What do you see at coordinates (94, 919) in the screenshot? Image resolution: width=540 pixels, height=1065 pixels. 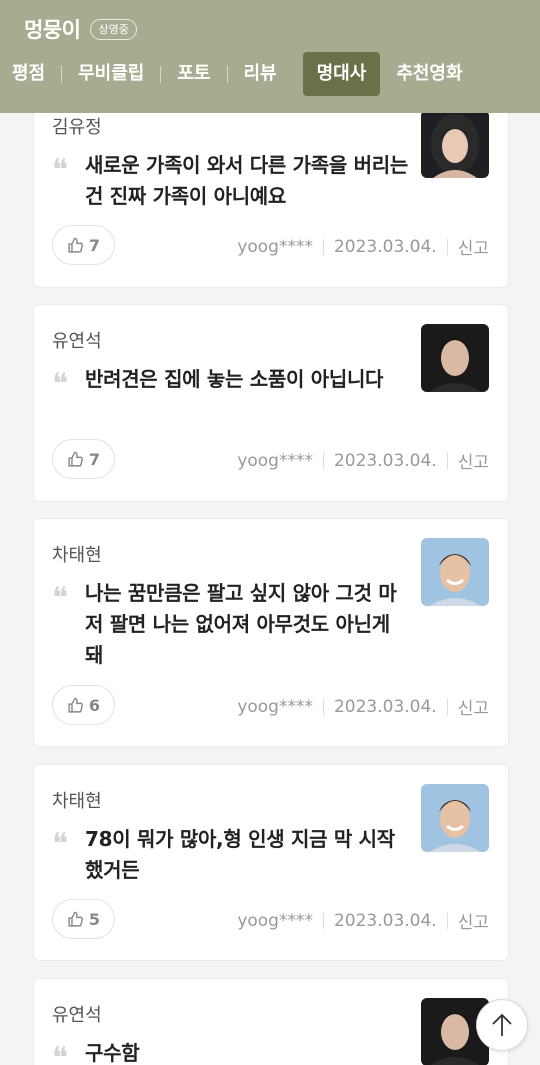 I see `like-count: 5` at bounding box center [94, 919].